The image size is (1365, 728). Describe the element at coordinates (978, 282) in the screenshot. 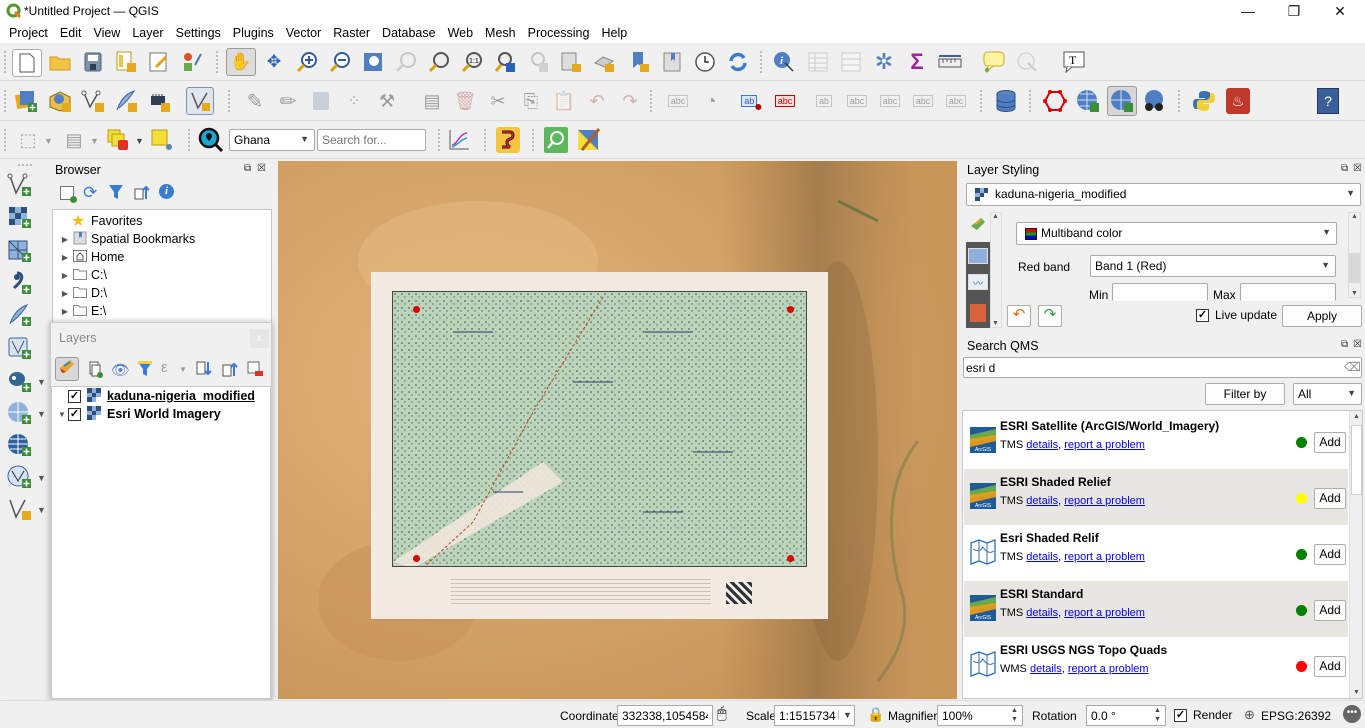

I see `histogram-tab-icon: 〰` at that location.